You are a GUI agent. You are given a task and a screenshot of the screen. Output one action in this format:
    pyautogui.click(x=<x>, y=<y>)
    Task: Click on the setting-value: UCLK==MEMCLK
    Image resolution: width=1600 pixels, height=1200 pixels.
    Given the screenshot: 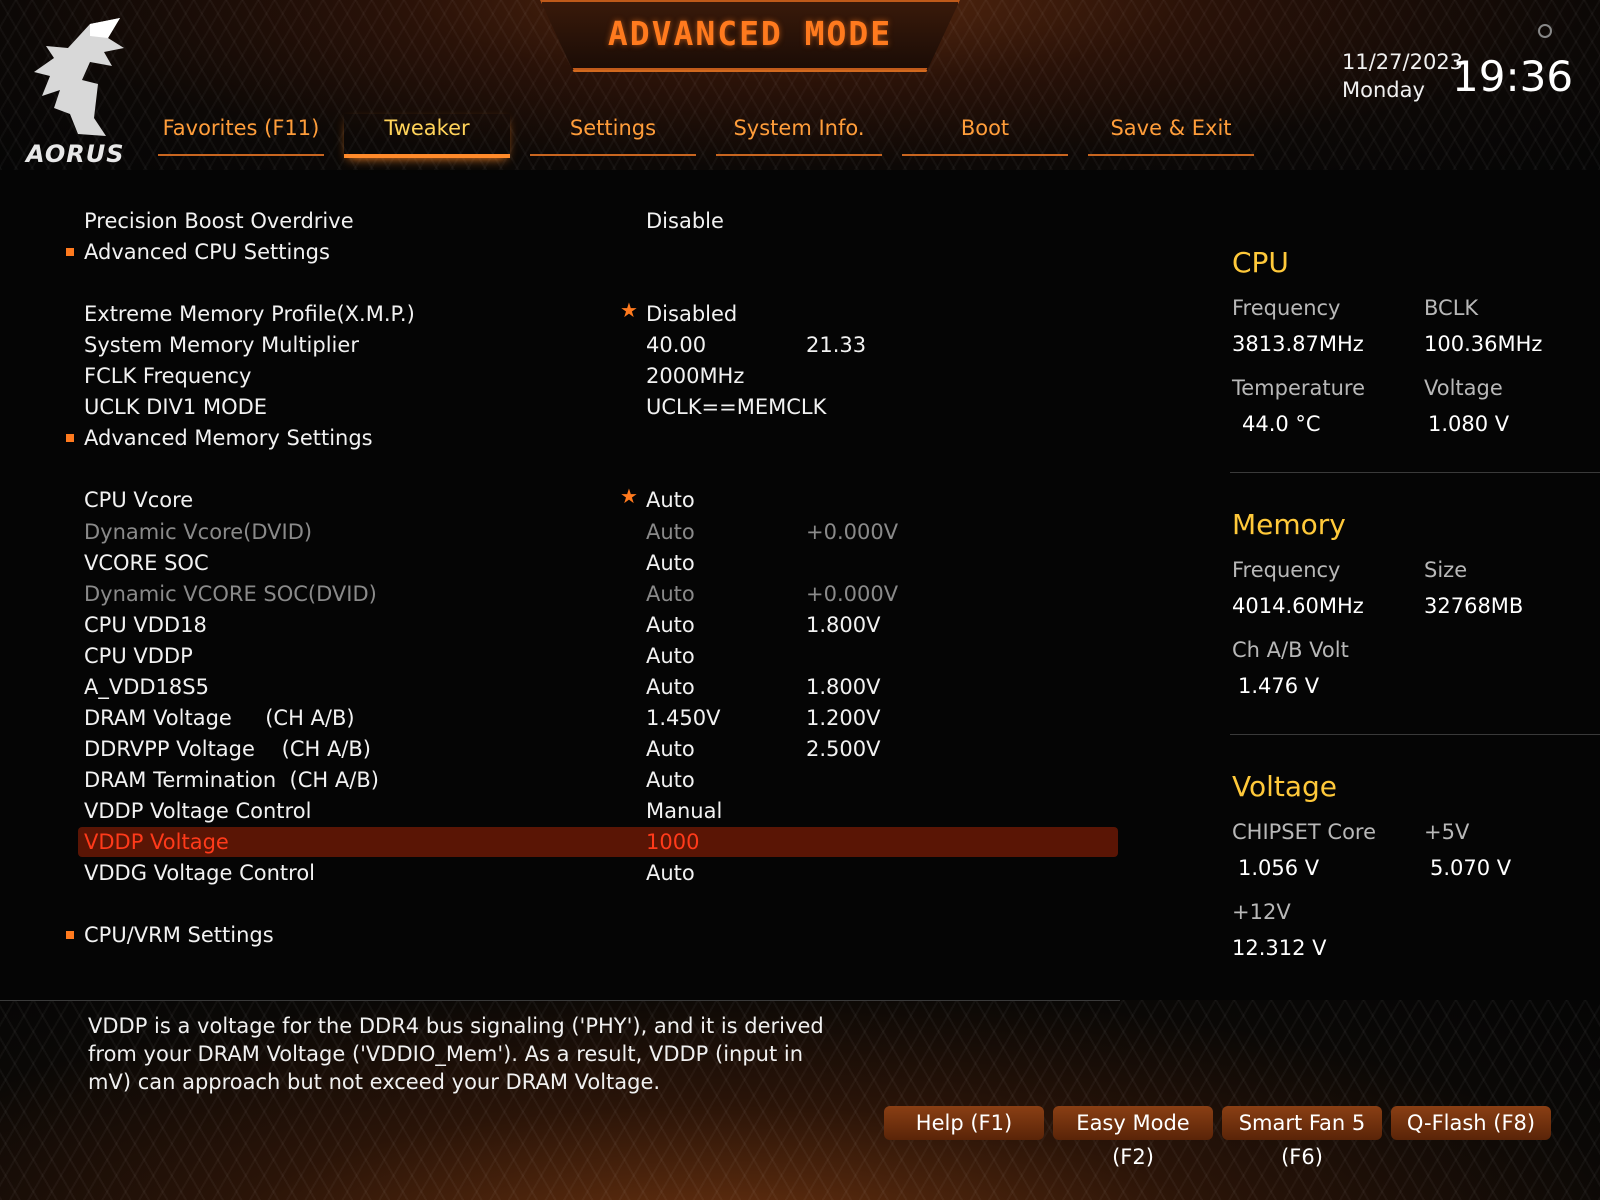 What is the action you would take?
    pyautogui.click(x=736, y=407)
    